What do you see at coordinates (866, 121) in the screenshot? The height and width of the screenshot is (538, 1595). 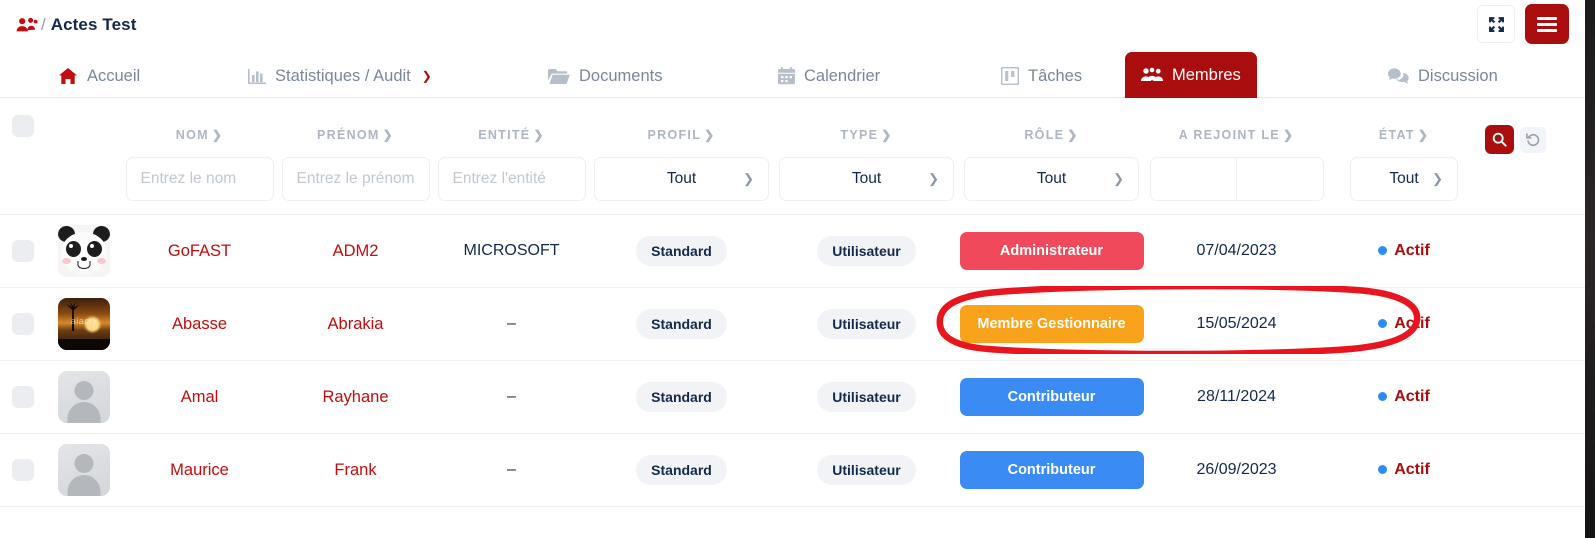 I see `column-header-type: TYPE ❯` at bounding box center [866, 121].